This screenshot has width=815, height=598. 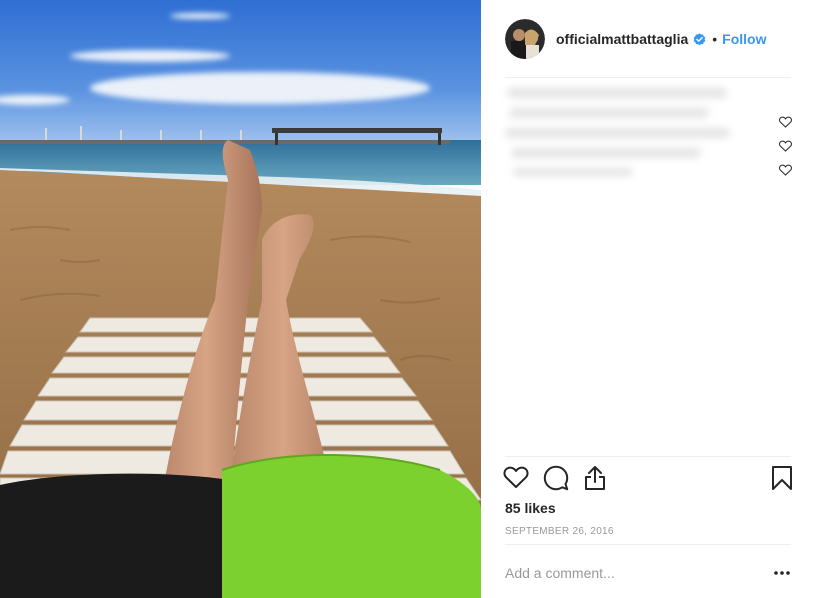 What do you see at coordinates (619, 130) in the screenshot?
I see `blurred-comments-area` at bounding box center [619, 130].